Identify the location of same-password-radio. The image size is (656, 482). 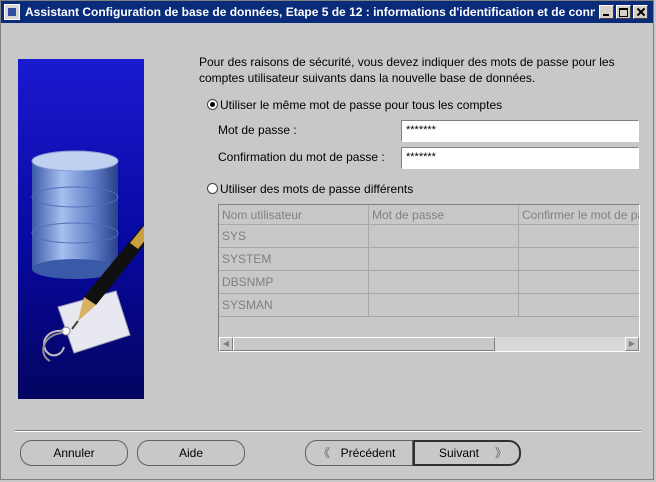
(212, 104).